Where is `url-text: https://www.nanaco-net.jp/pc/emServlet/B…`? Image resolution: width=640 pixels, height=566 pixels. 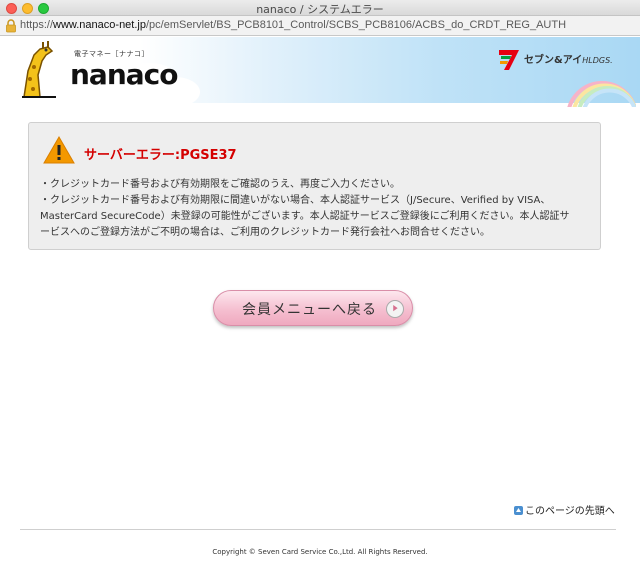 url-text: https://www.nanaco-net.jp/pc/emServlet/B… is located at coordinates (293, 25).